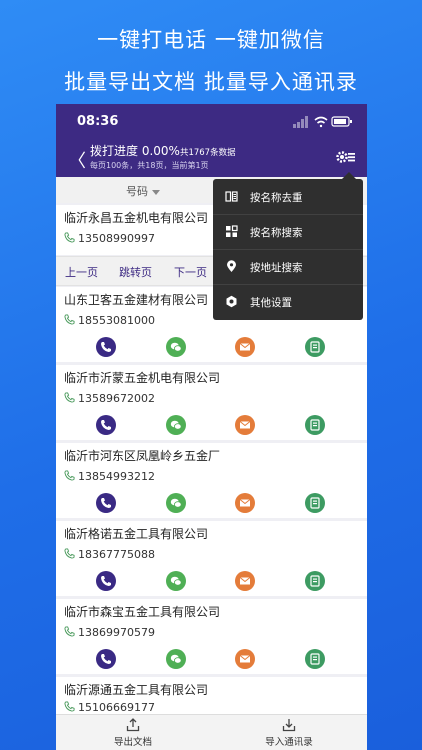  What do you see at coordinates (345, 157) in the screenshot?
I see `settings-menu-icon` at bounding box center [345, 157].